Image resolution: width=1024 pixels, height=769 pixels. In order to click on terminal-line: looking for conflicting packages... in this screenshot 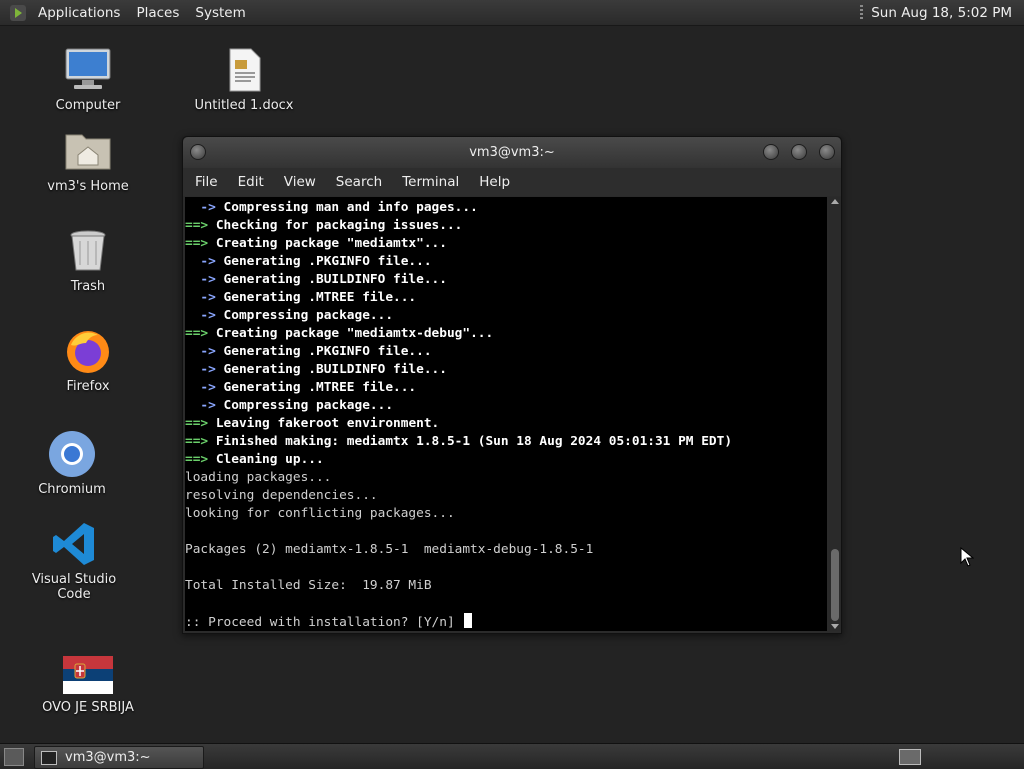, I will do `click(458, 514)`.